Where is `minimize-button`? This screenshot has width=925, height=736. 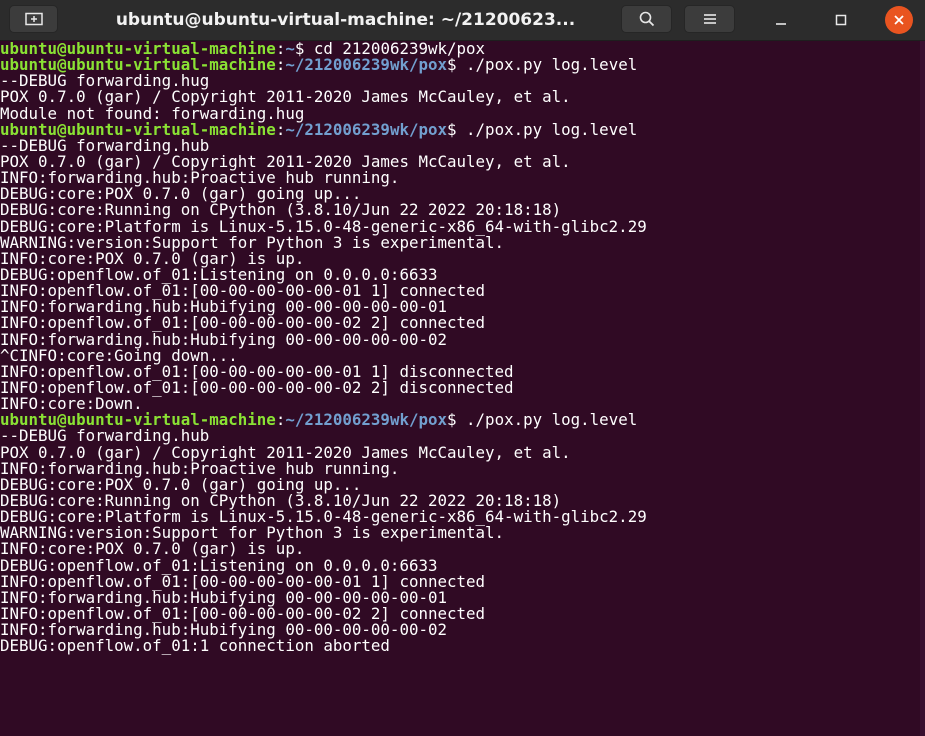
minimize-button is located at coordinates (781, 20).